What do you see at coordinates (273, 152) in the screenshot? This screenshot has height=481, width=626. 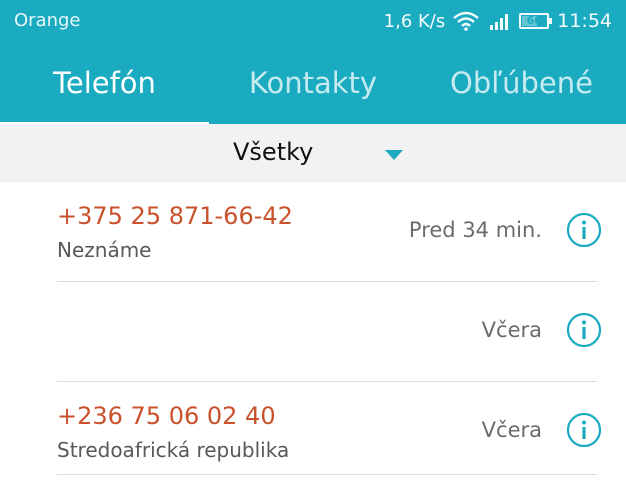 I see `filter-selected-value: Všetky` at bounding box center [273, 152].